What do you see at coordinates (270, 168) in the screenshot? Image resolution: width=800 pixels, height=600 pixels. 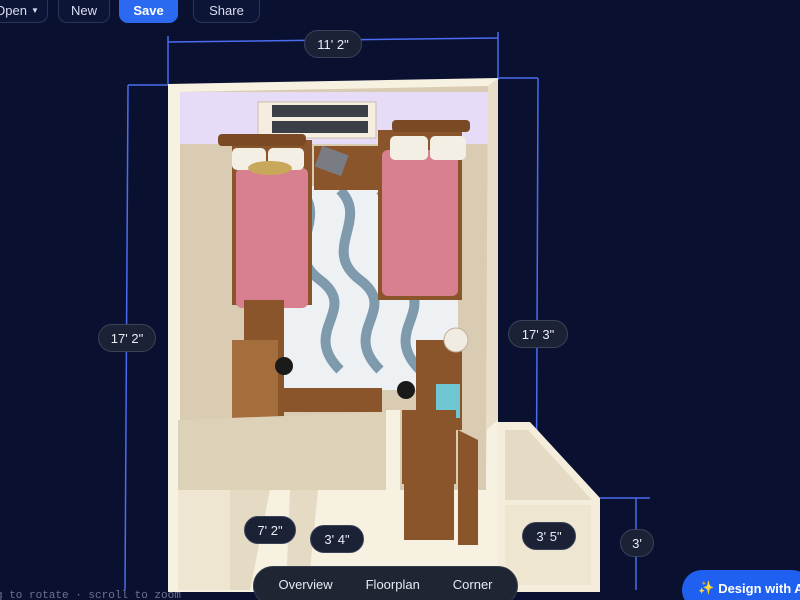 I see `decor-pillow` at bounding box center [270, 168].